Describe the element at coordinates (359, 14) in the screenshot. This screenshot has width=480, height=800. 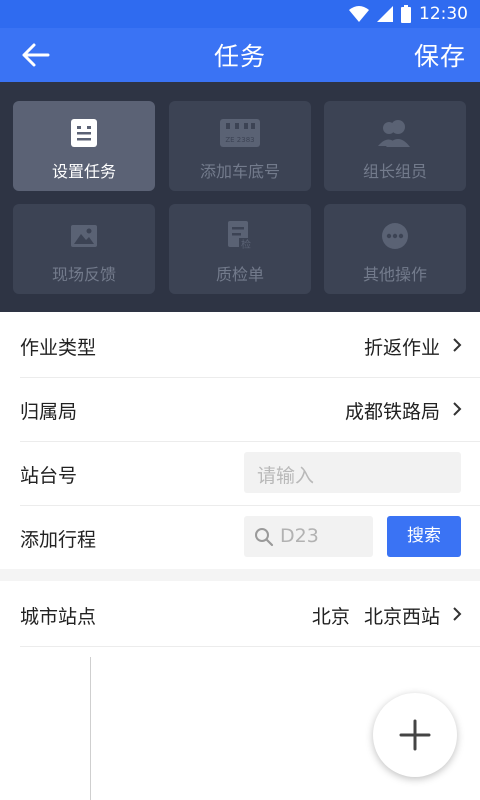
I see `wifi-icon` at that location.